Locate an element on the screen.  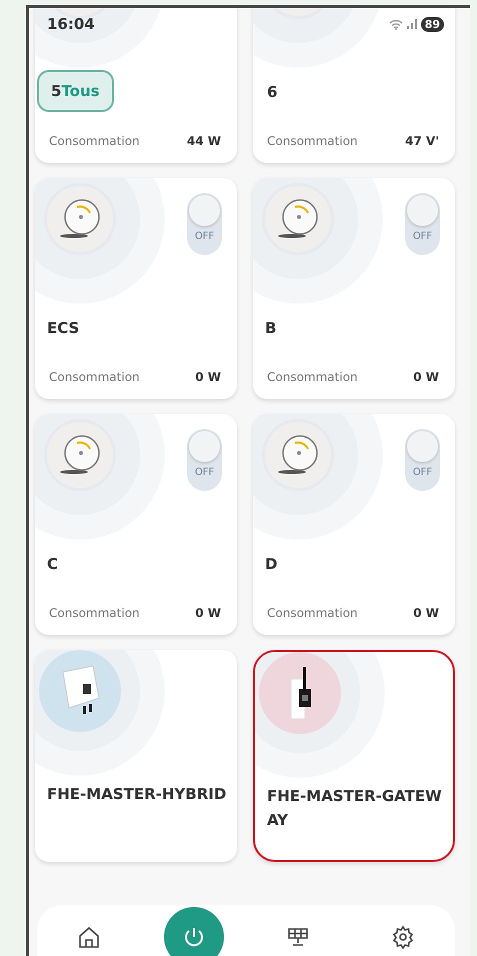
consumption-value: 44 W is located at coordinates (203, 141).